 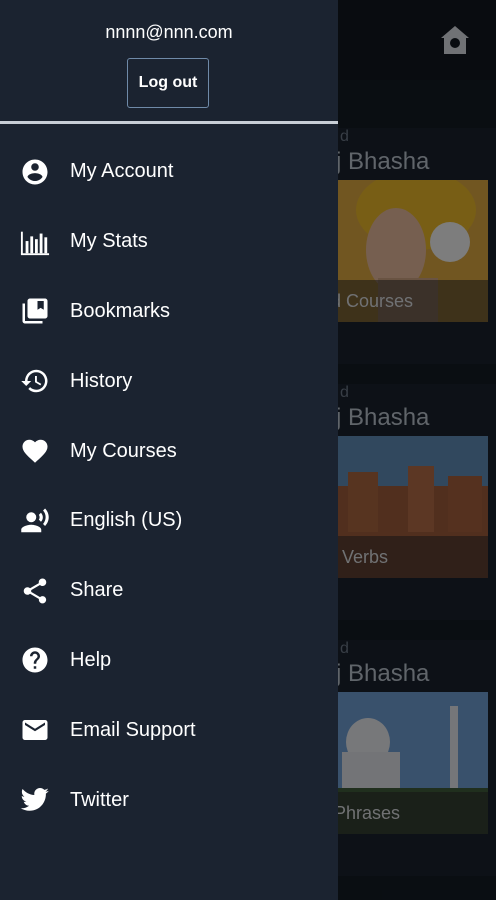 I want to click on twitter-icon, so click(x=35, y=800).